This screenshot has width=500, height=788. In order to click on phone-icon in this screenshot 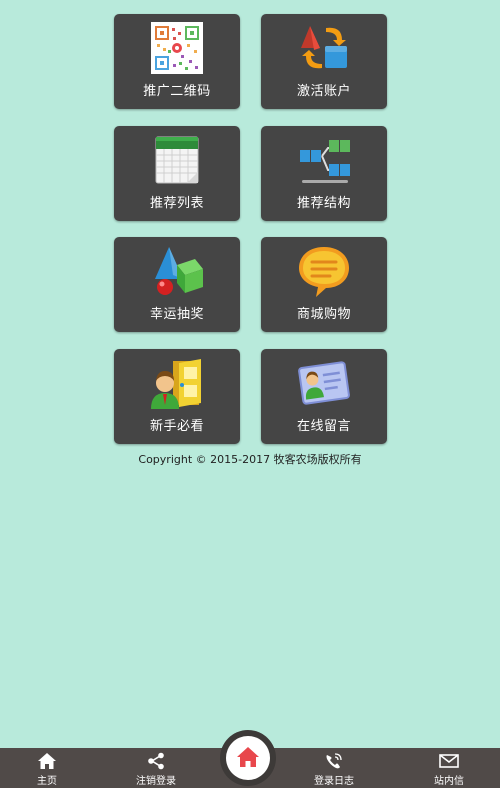, I will do `click(334, 761)`.